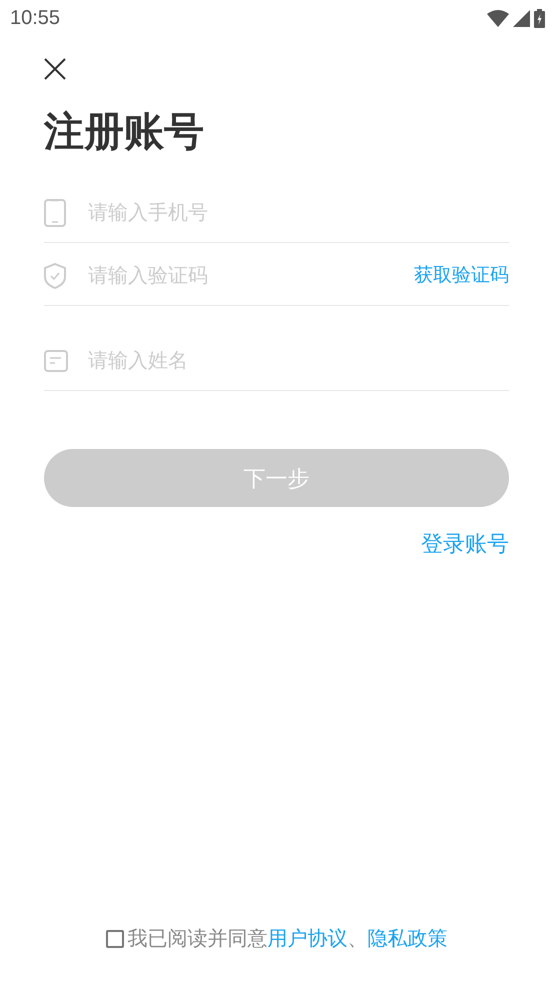 Image resolution: width=553 pixels, height=983 pixels. What do you see at coordinates (124, 132) in the screenshot?
I see `page-title: 注册账号` at bounding box center [124, 132].